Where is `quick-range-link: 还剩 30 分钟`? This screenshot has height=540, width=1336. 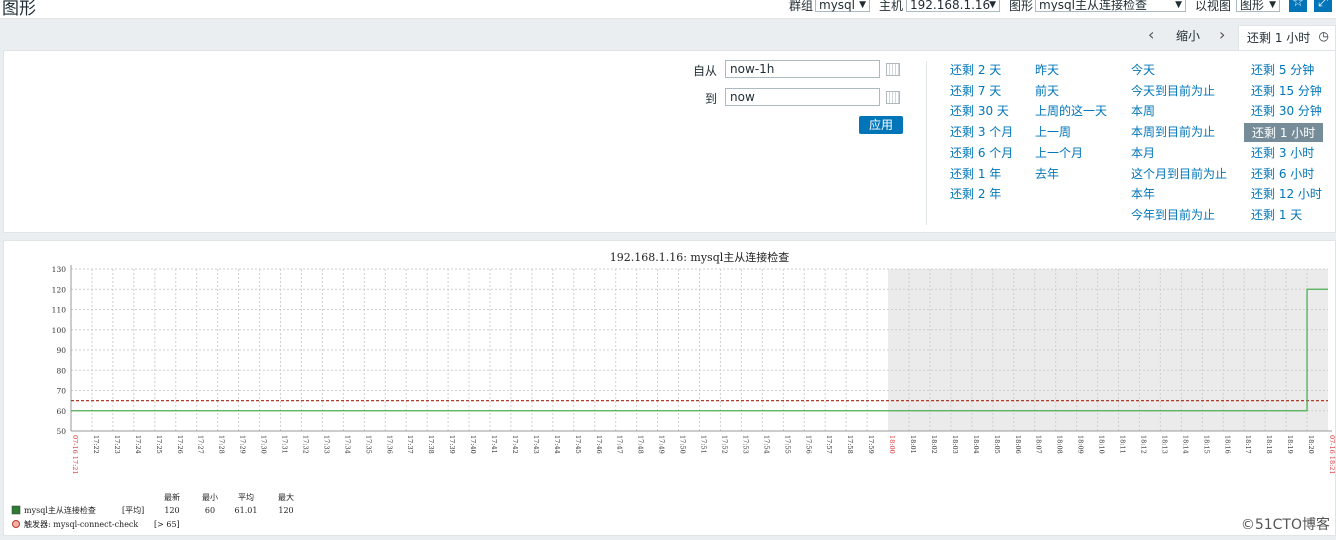 quick-range-link: 还剩 30 分钟 is located at coordinates (1286, 110).